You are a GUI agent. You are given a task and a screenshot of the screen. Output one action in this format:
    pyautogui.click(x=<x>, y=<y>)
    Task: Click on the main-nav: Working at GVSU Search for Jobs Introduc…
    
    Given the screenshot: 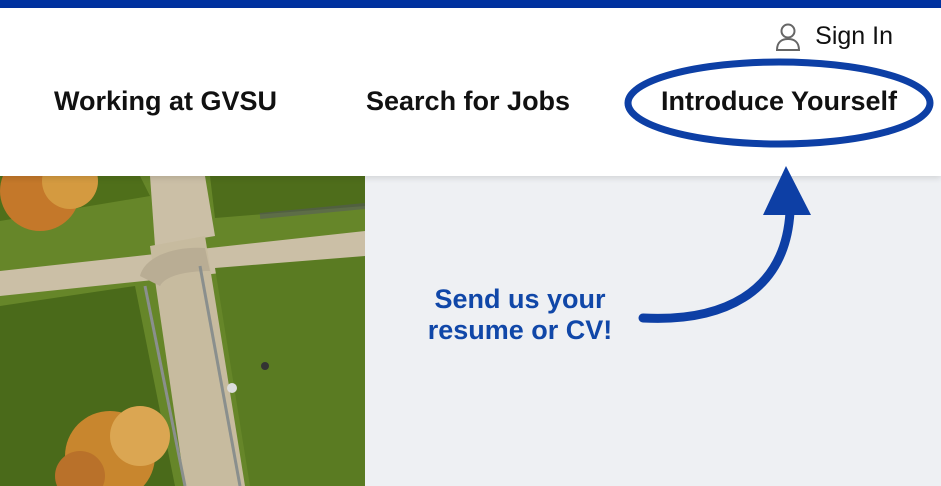 What is the action you would take?
    pyautogui.click(x=470, y=103)
    